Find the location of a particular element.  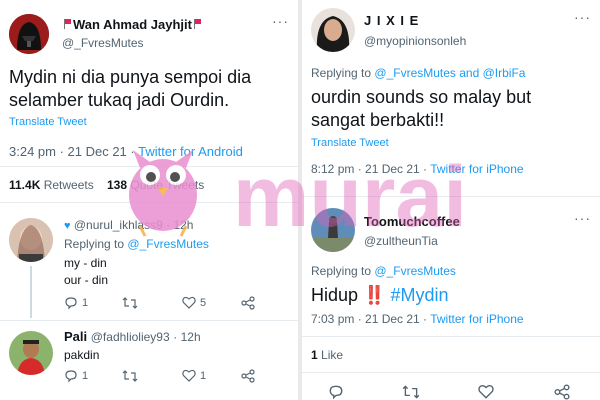

tweet-author-handle: @_FvresMutes is located at coordinates (103, 43).